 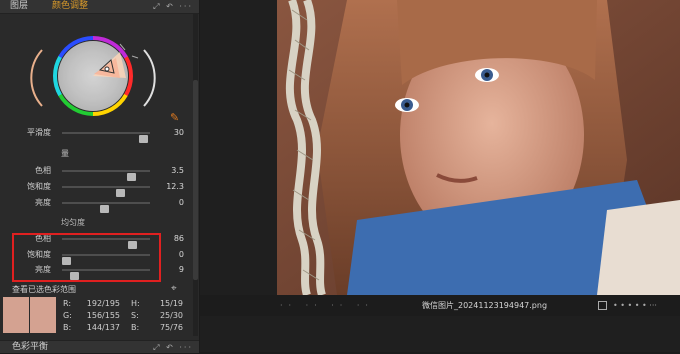 I want to click on uniformity-brightness-value: 9, so click(x=181, y=270).